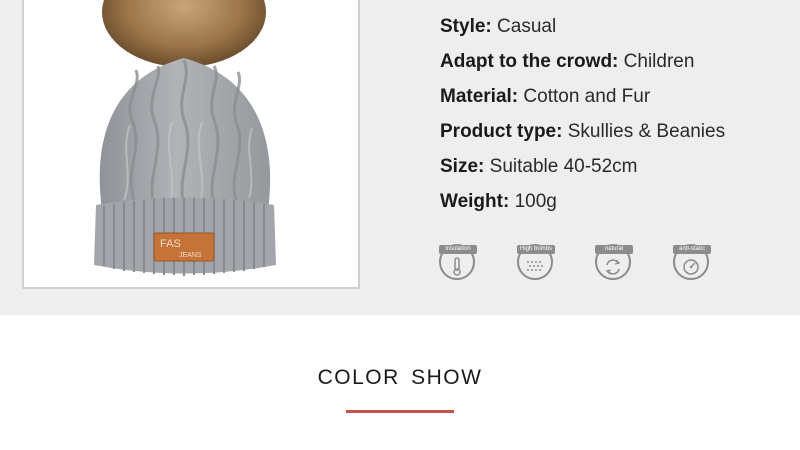  I want to click on spec-label: Size:, so click(462, 166).